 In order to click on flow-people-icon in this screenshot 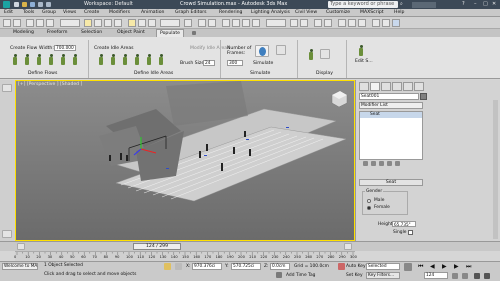, I will do `click(39, 60)`.